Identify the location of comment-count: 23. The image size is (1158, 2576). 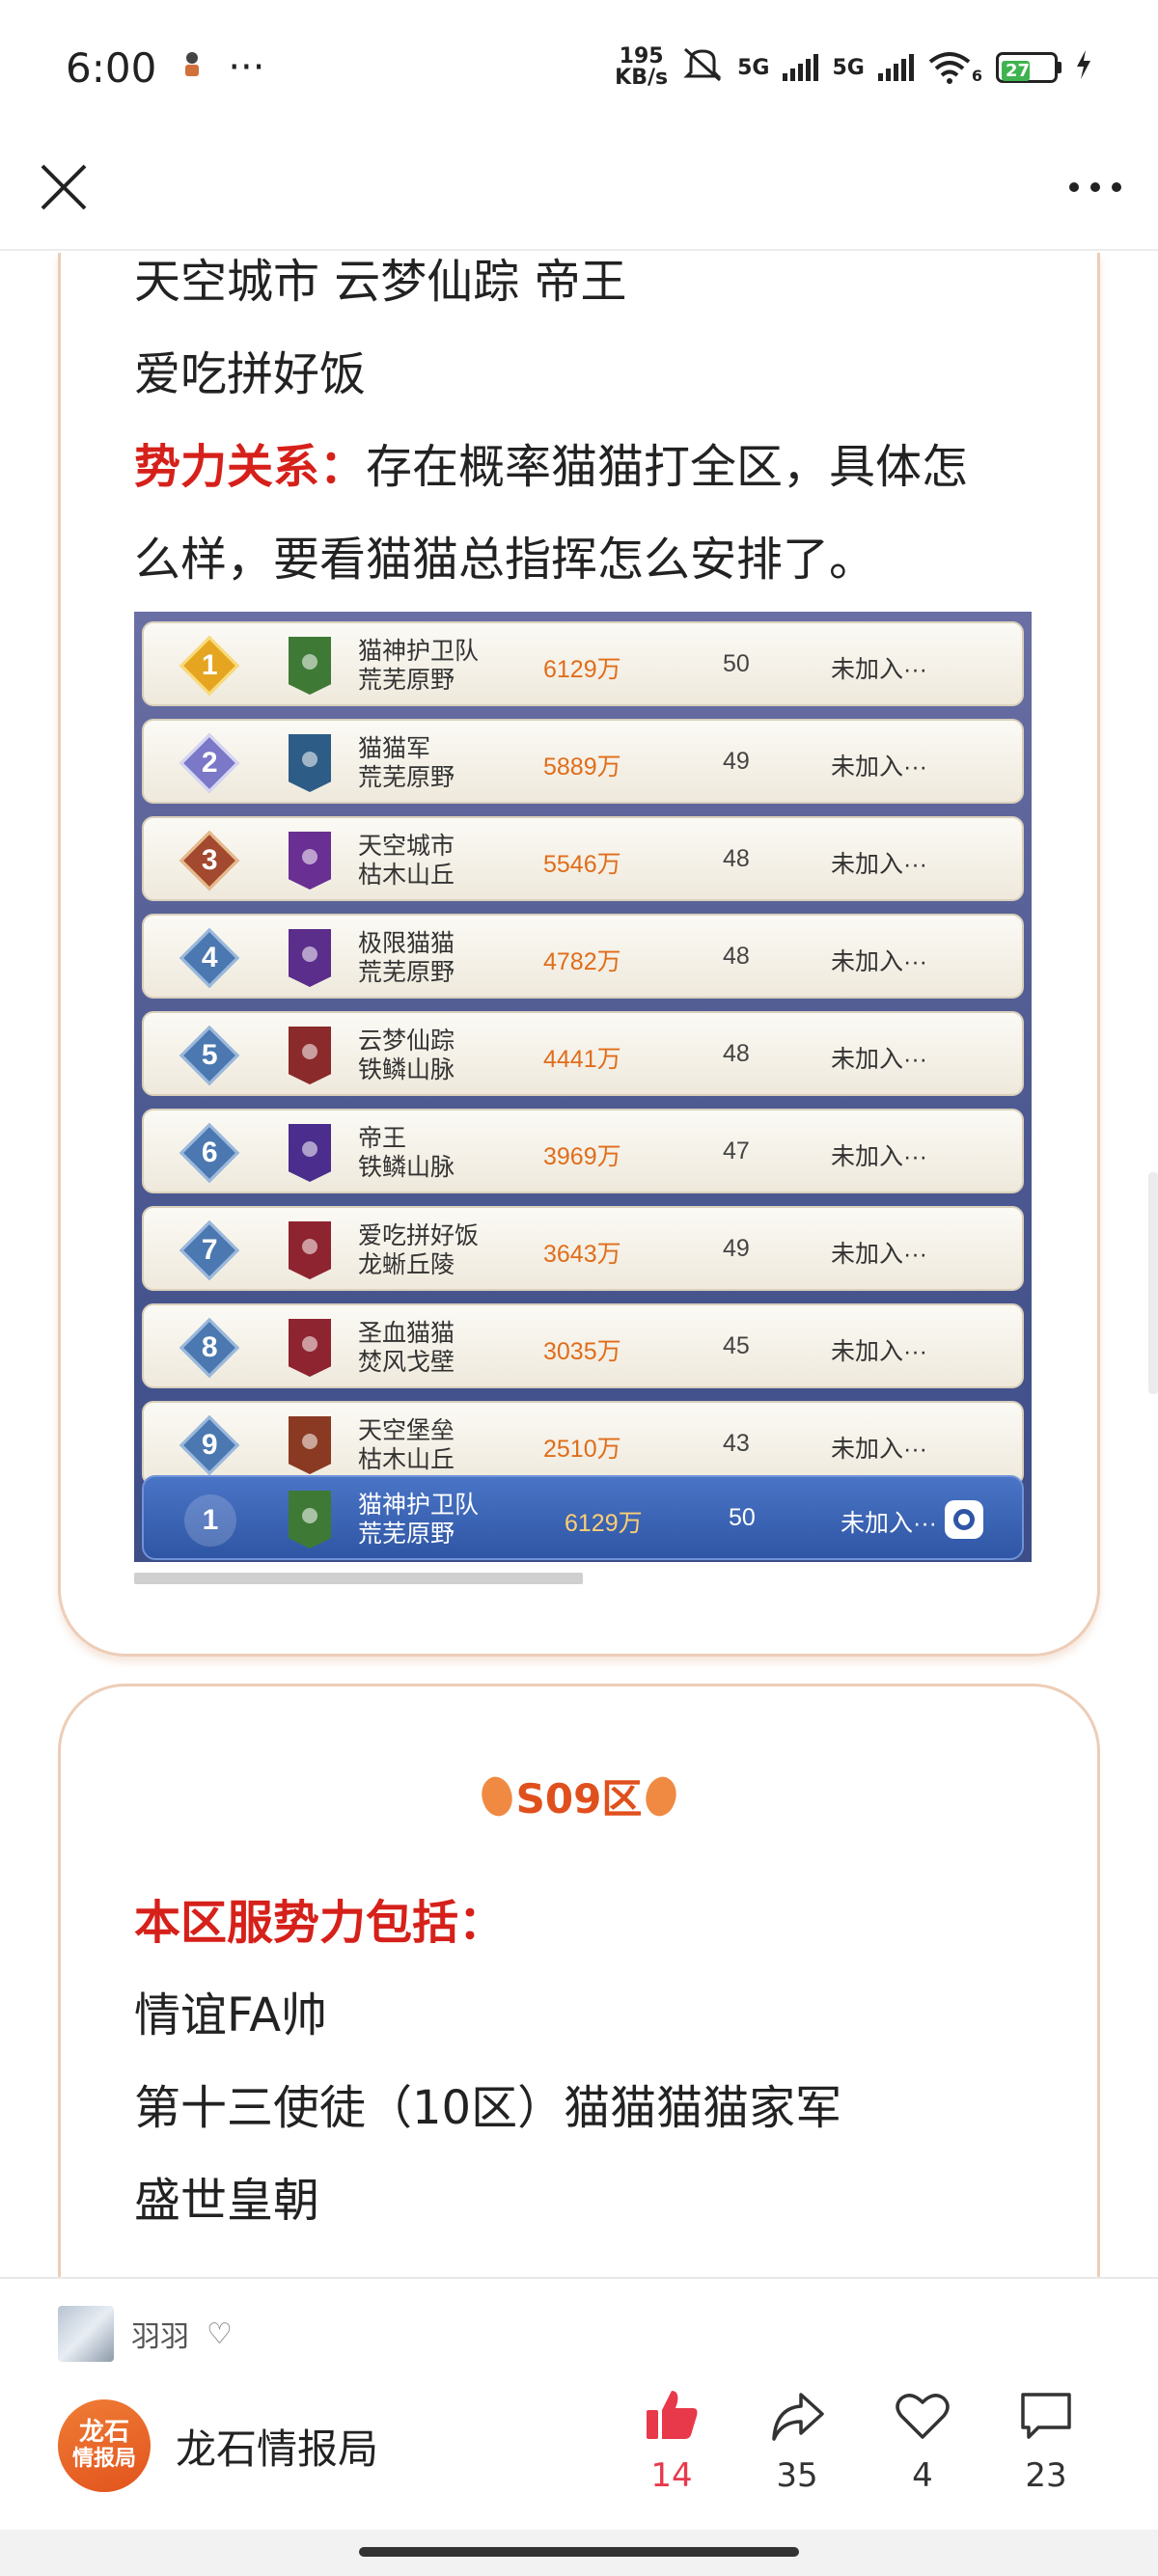
(1046, 2476).